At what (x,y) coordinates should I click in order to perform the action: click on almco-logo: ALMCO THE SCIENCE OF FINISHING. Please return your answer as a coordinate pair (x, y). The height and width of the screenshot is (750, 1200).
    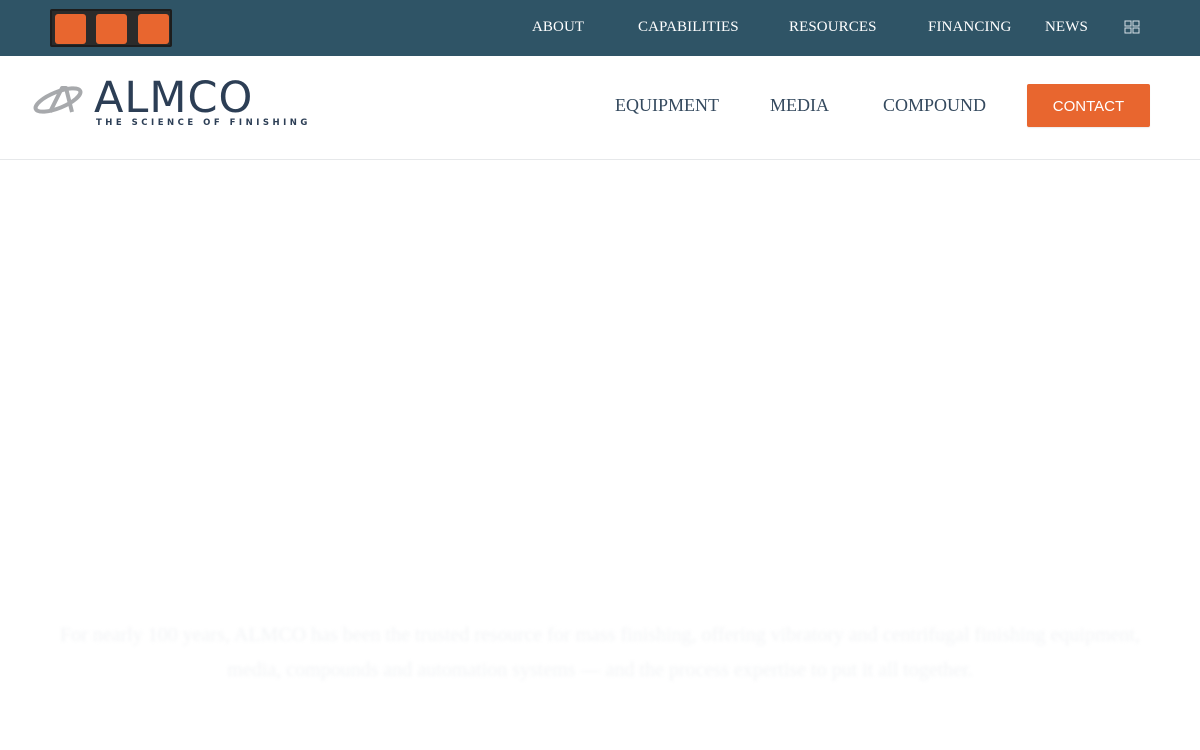
    Looking at the image, I should click on (177, 103).